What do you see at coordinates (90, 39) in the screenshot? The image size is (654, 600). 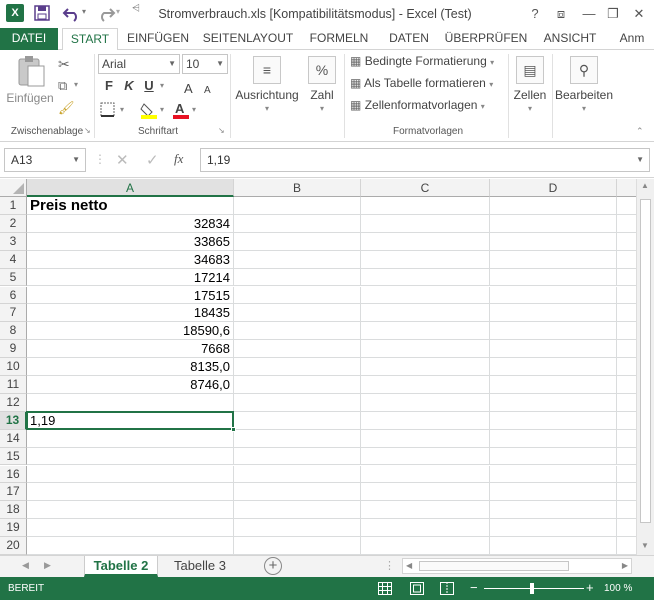 I see `tab-start: START` at bounding box center [90, 39].